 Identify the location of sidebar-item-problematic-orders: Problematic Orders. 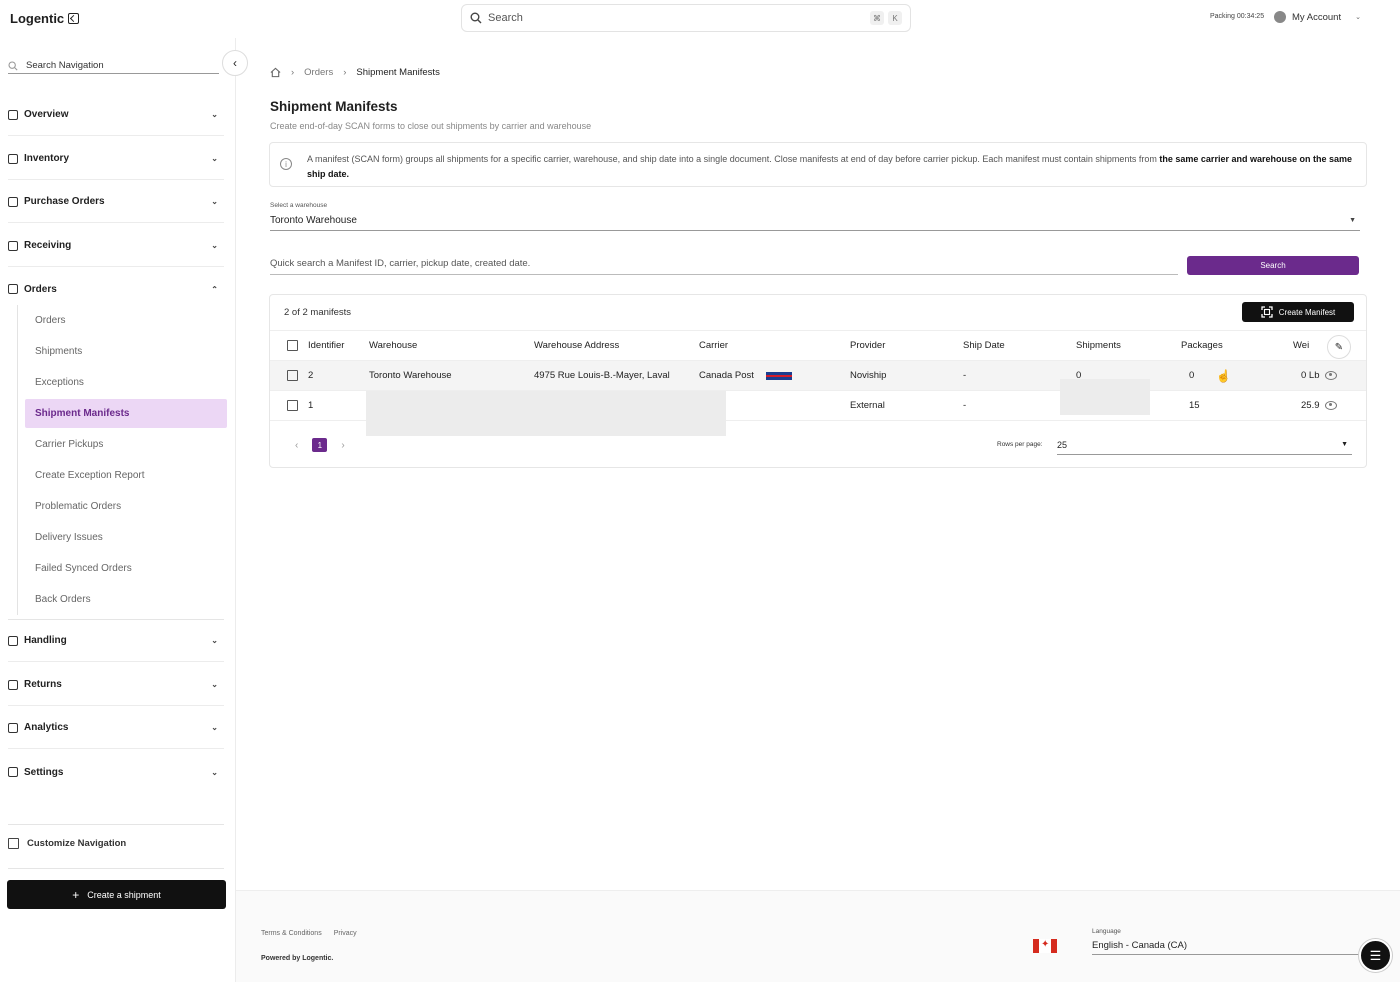
(122, 506).